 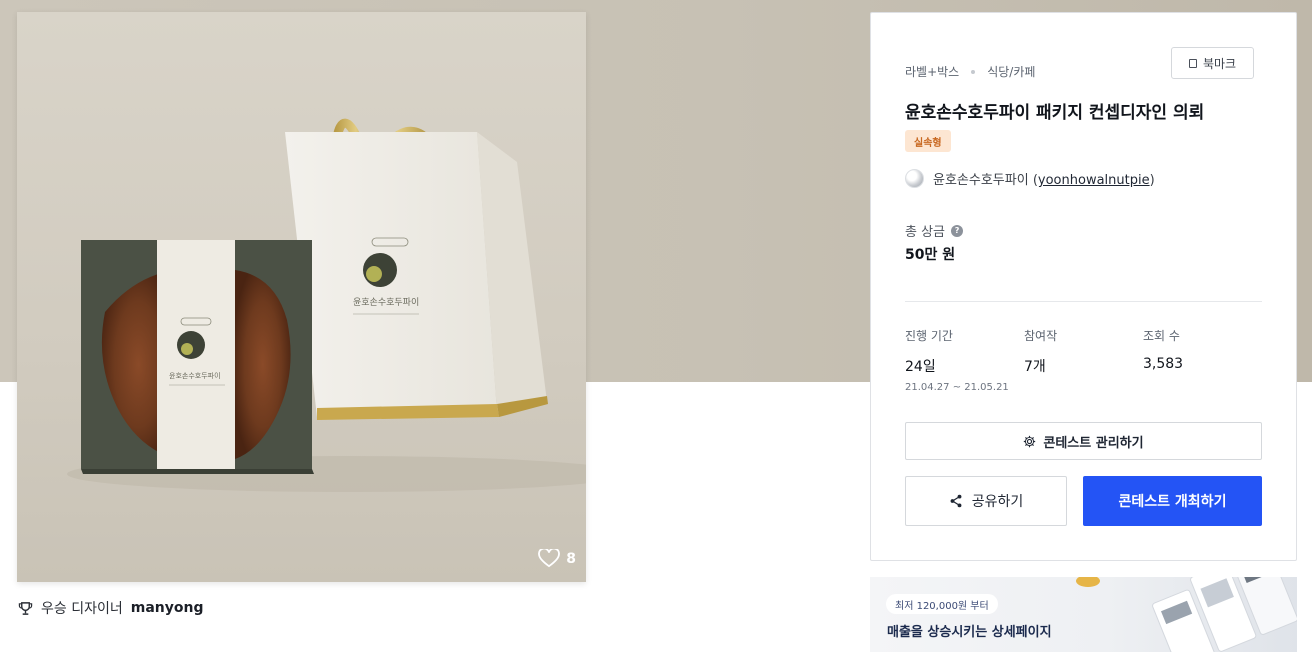 What do you see at coordinates (167, 608) in the screenshot?
I see `winner-name: manyong` at bounding box center [167, 608].